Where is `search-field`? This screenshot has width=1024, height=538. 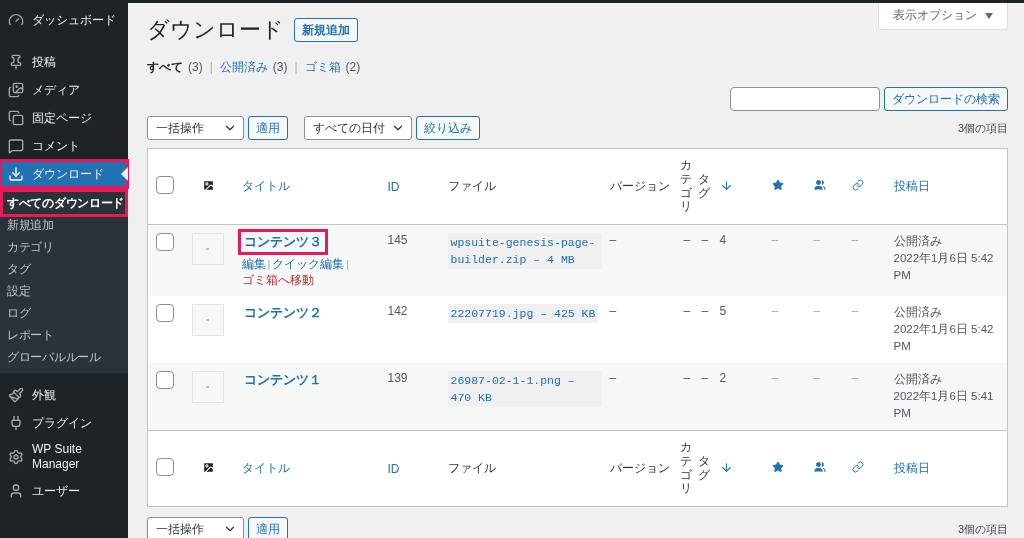 search-field is located at coordinates (805, 99).